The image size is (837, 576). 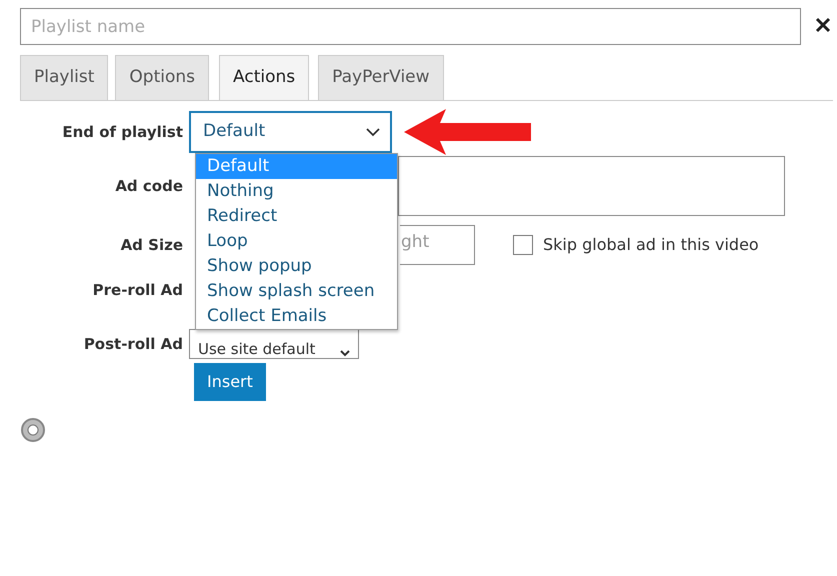 What do you see at coordinates (230, 382) in the screenshot?
I see `insert-button: Insert` at bounding box center [230, 382].